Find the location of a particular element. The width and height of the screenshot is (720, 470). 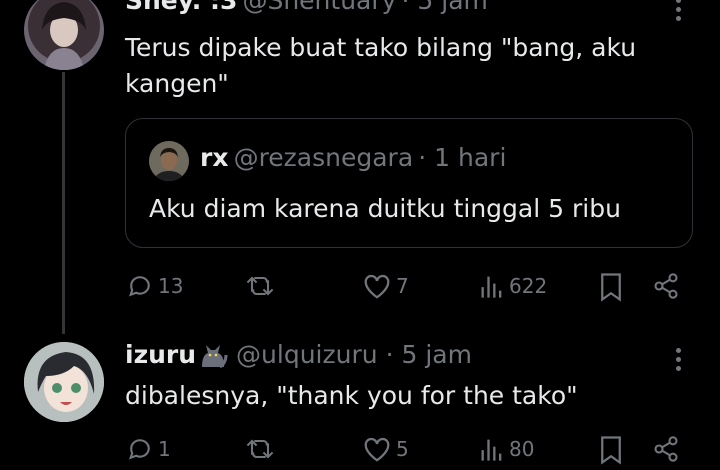

author-handle: @ulquizuru is located at coordinates (307, 354).